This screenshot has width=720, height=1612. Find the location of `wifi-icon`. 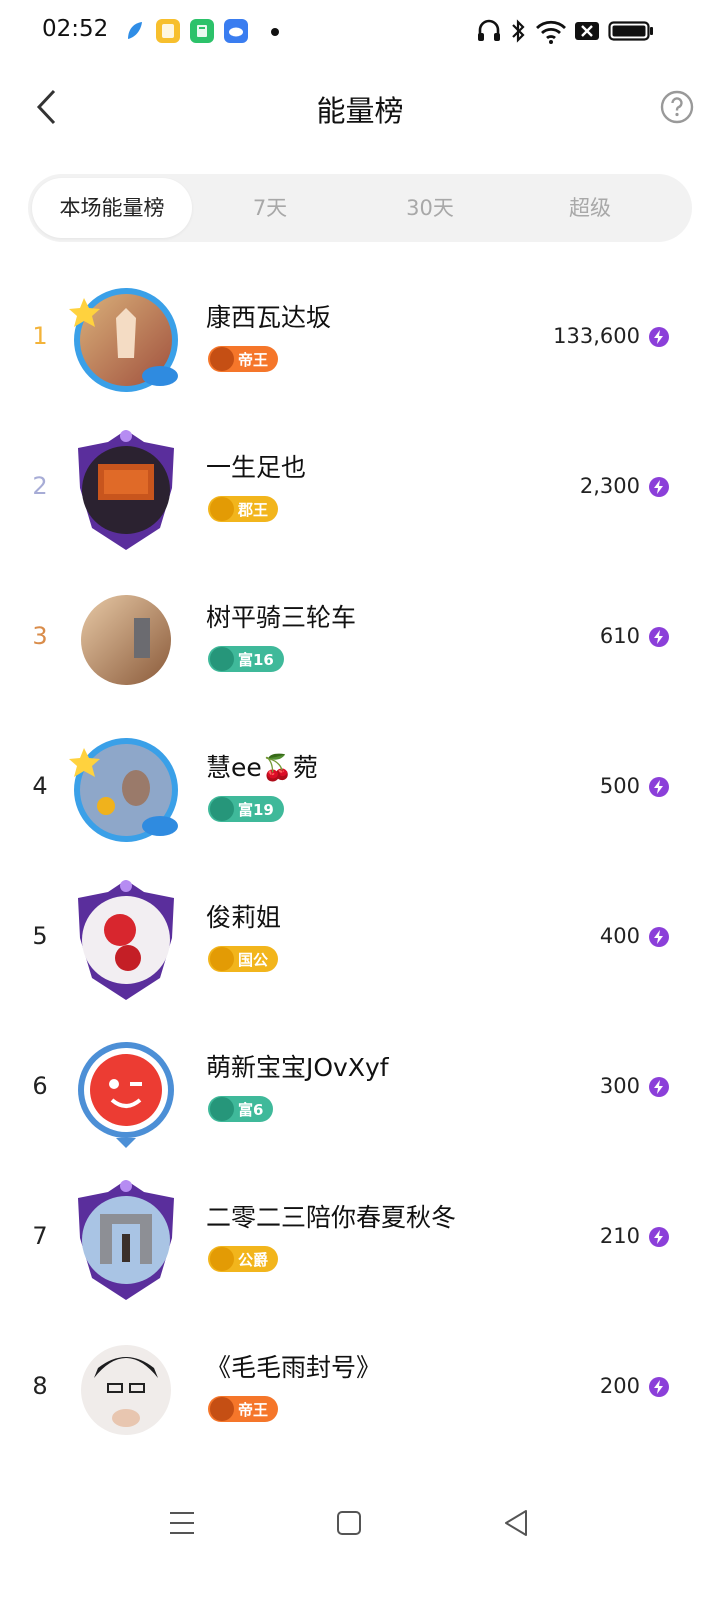

wifi-icon is located at coordinates (551, 31).